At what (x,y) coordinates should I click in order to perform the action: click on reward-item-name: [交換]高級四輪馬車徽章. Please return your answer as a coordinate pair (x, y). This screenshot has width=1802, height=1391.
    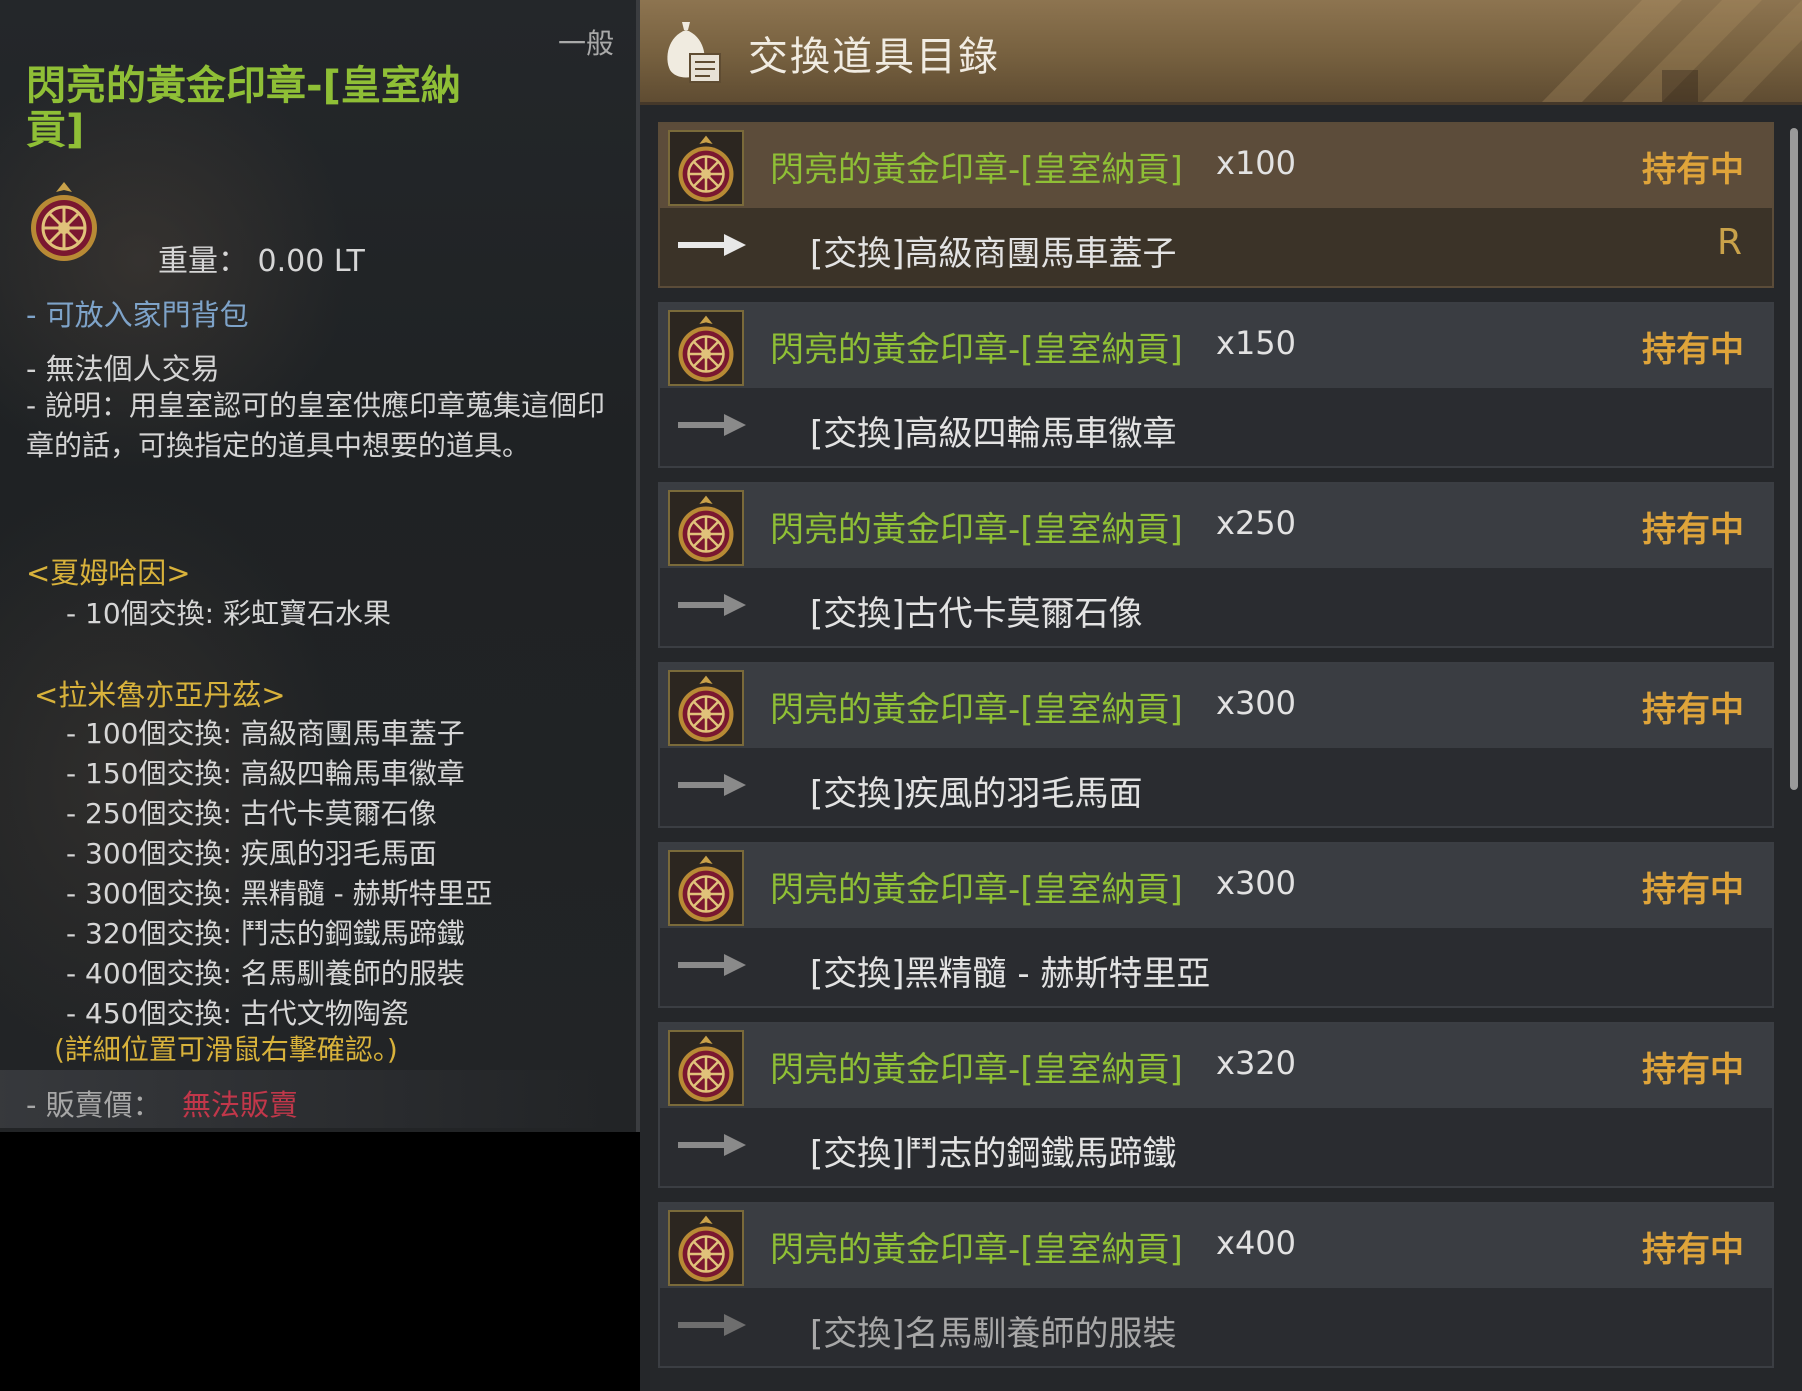
    Looking at the image, I should click on (993, 434).